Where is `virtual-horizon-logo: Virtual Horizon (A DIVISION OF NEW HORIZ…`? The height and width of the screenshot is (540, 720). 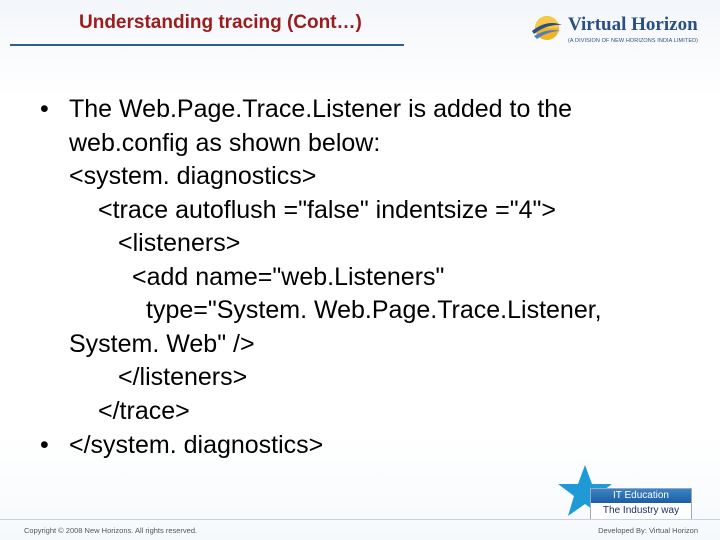 virtual-horizon-logo: Virtual Horizon (A DIVISION OF NEW HORIZ… is located at coordinates (622, 30).